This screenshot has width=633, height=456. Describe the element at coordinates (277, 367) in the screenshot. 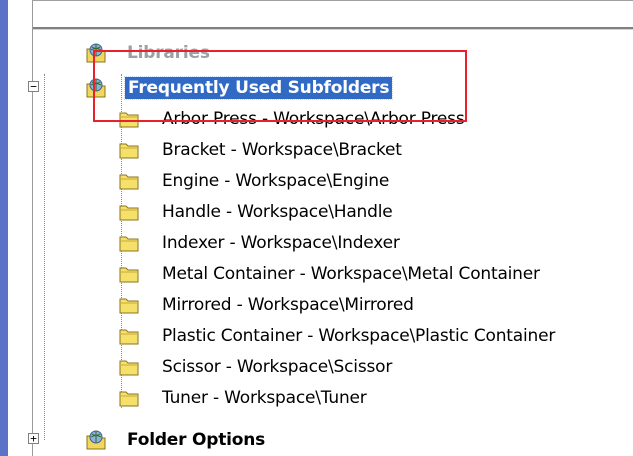

I see `tree-item-label: Scissor - Workspace\Scissor` at that location.